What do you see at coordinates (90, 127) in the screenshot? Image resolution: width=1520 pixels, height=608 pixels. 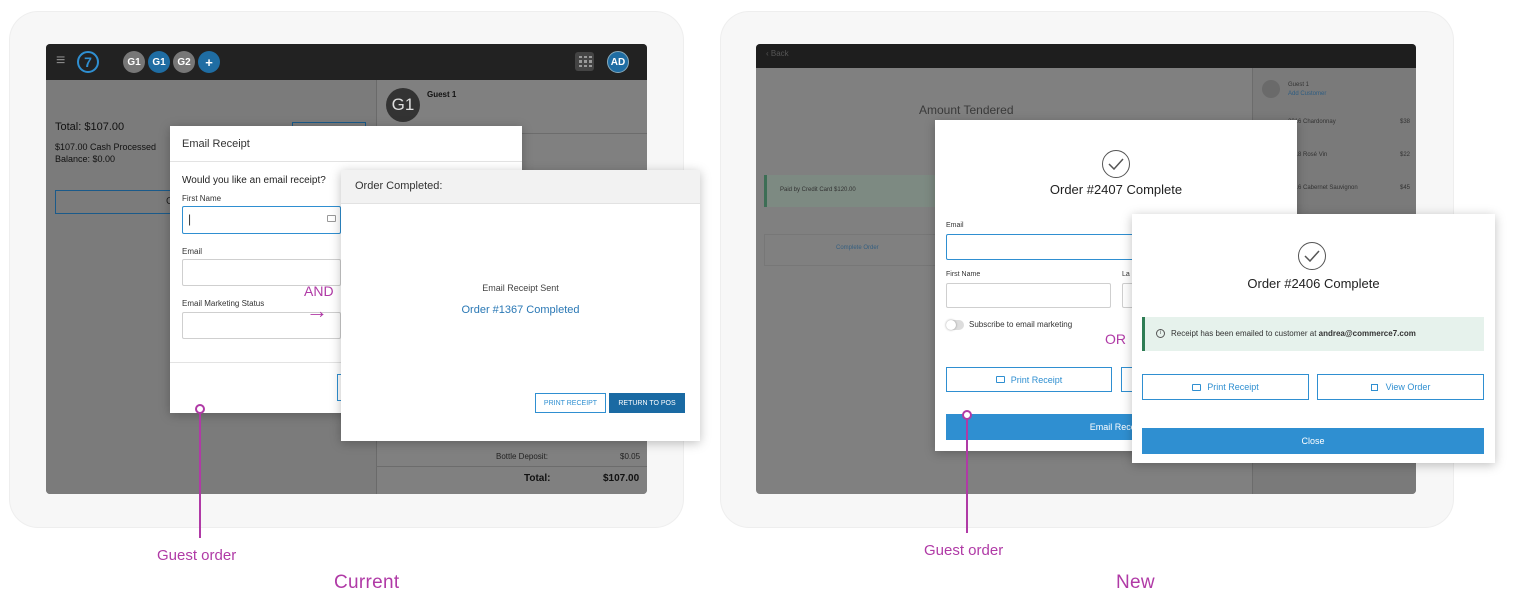 I see `total-text: Total: $107.00` at bounding box center [90, 127].